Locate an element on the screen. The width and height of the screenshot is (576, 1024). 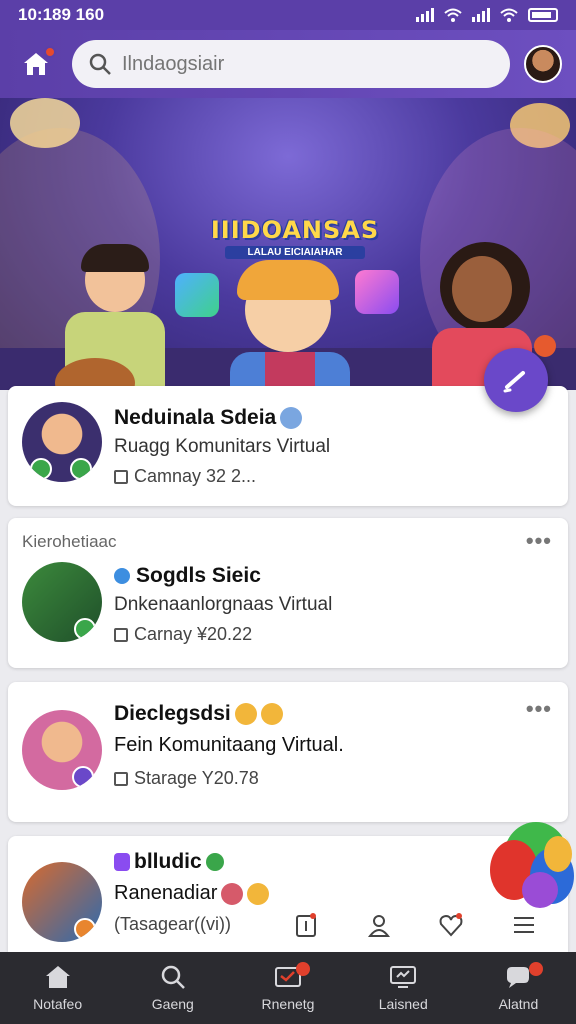
bottom-navigation: Notafeo Gaeng Rnenetg Laisned Alatnd is located at coordinates (288, 988).